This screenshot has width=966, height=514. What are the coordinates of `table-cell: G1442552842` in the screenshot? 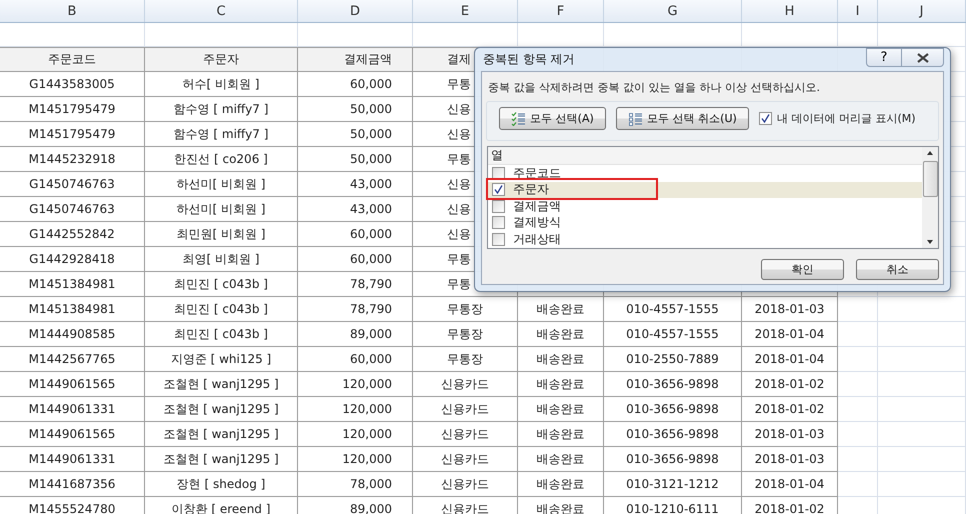 It's located at (72, 234).